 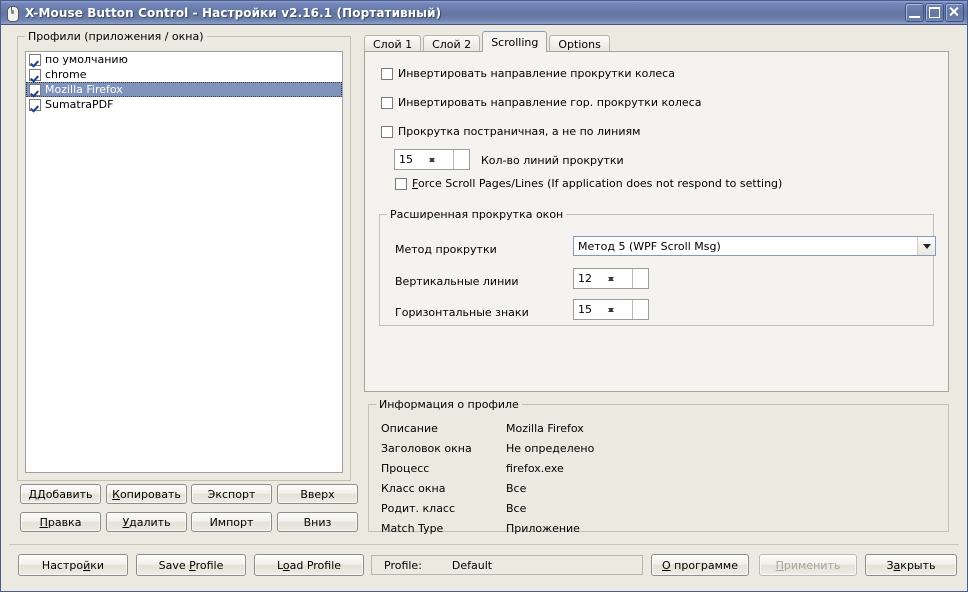 I want to click on about-button: О программе, so click(x=700, y=565).